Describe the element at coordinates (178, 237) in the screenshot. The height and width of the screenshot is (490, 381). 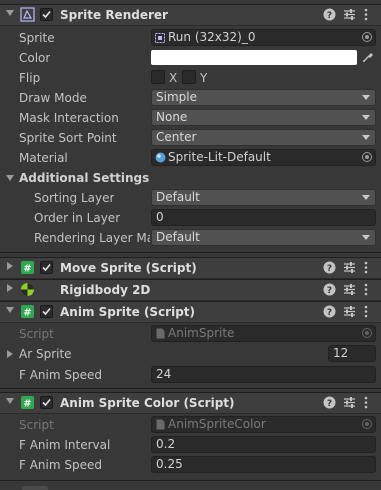
I see `rendering-layer-value: Default` at that location.